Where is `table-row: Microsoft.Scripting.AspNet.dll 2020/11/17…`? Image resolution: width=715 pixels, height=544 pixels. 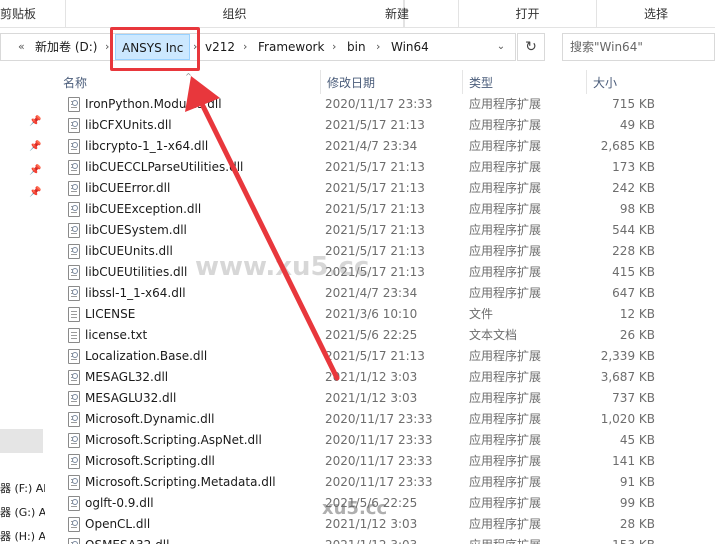
table-row: Microsoft.Scripting.AspNet.dll 2020/11/17… is located at coordinates (380, 440).